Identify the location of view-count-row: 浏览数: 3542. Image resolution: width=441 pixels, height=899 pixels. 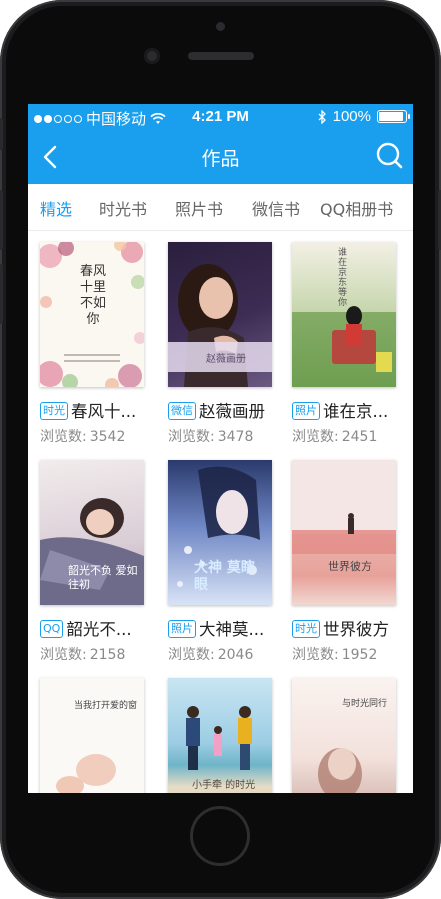
(100, 436).